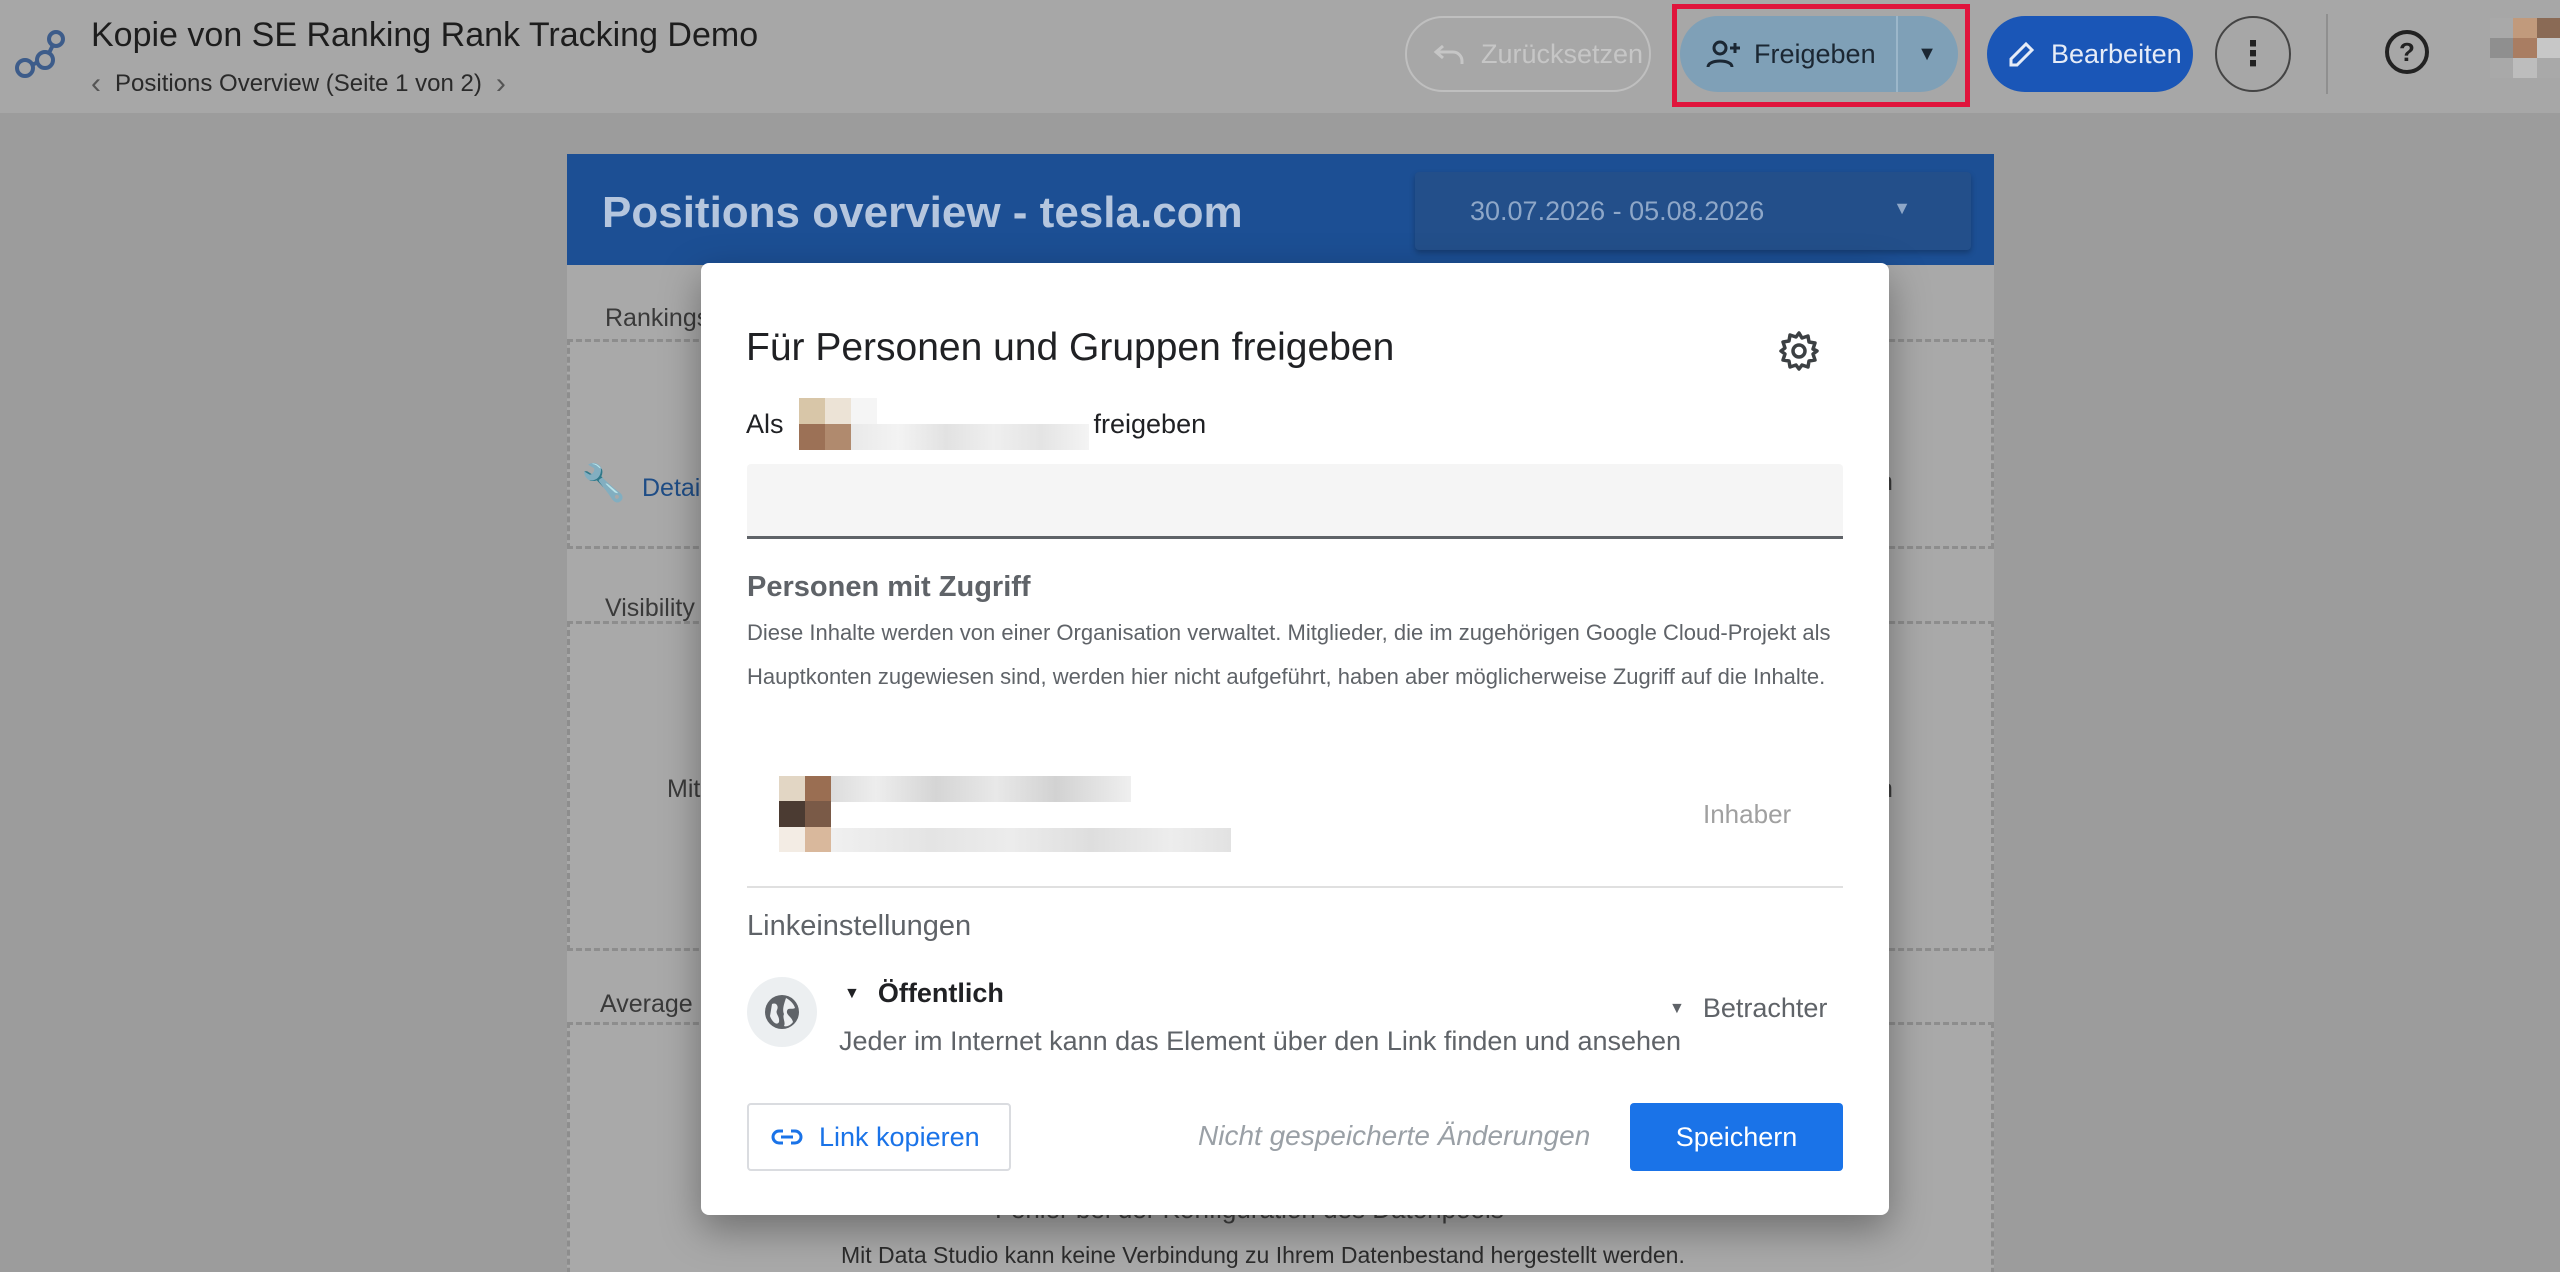 This screenshot has width=2560, height=1272. Describe the element at coordinates (603, 482) in the screenshot. I see `wrench-icon: 🔧` at that location.